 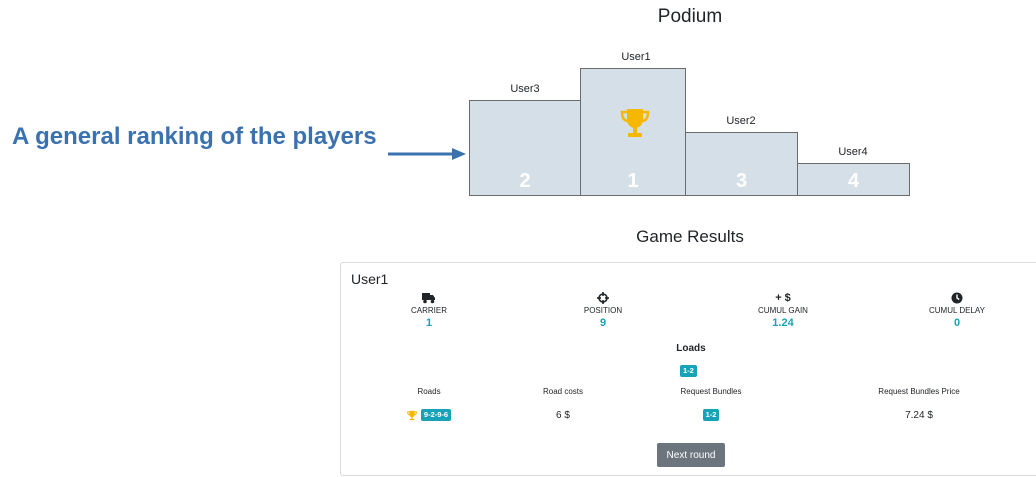 What do you see at coordinates (919, 404) in the screenshot?
I see `column-request-bundles-price: Request Bundles Price 7.24 $` at bounding box center [919, 404].